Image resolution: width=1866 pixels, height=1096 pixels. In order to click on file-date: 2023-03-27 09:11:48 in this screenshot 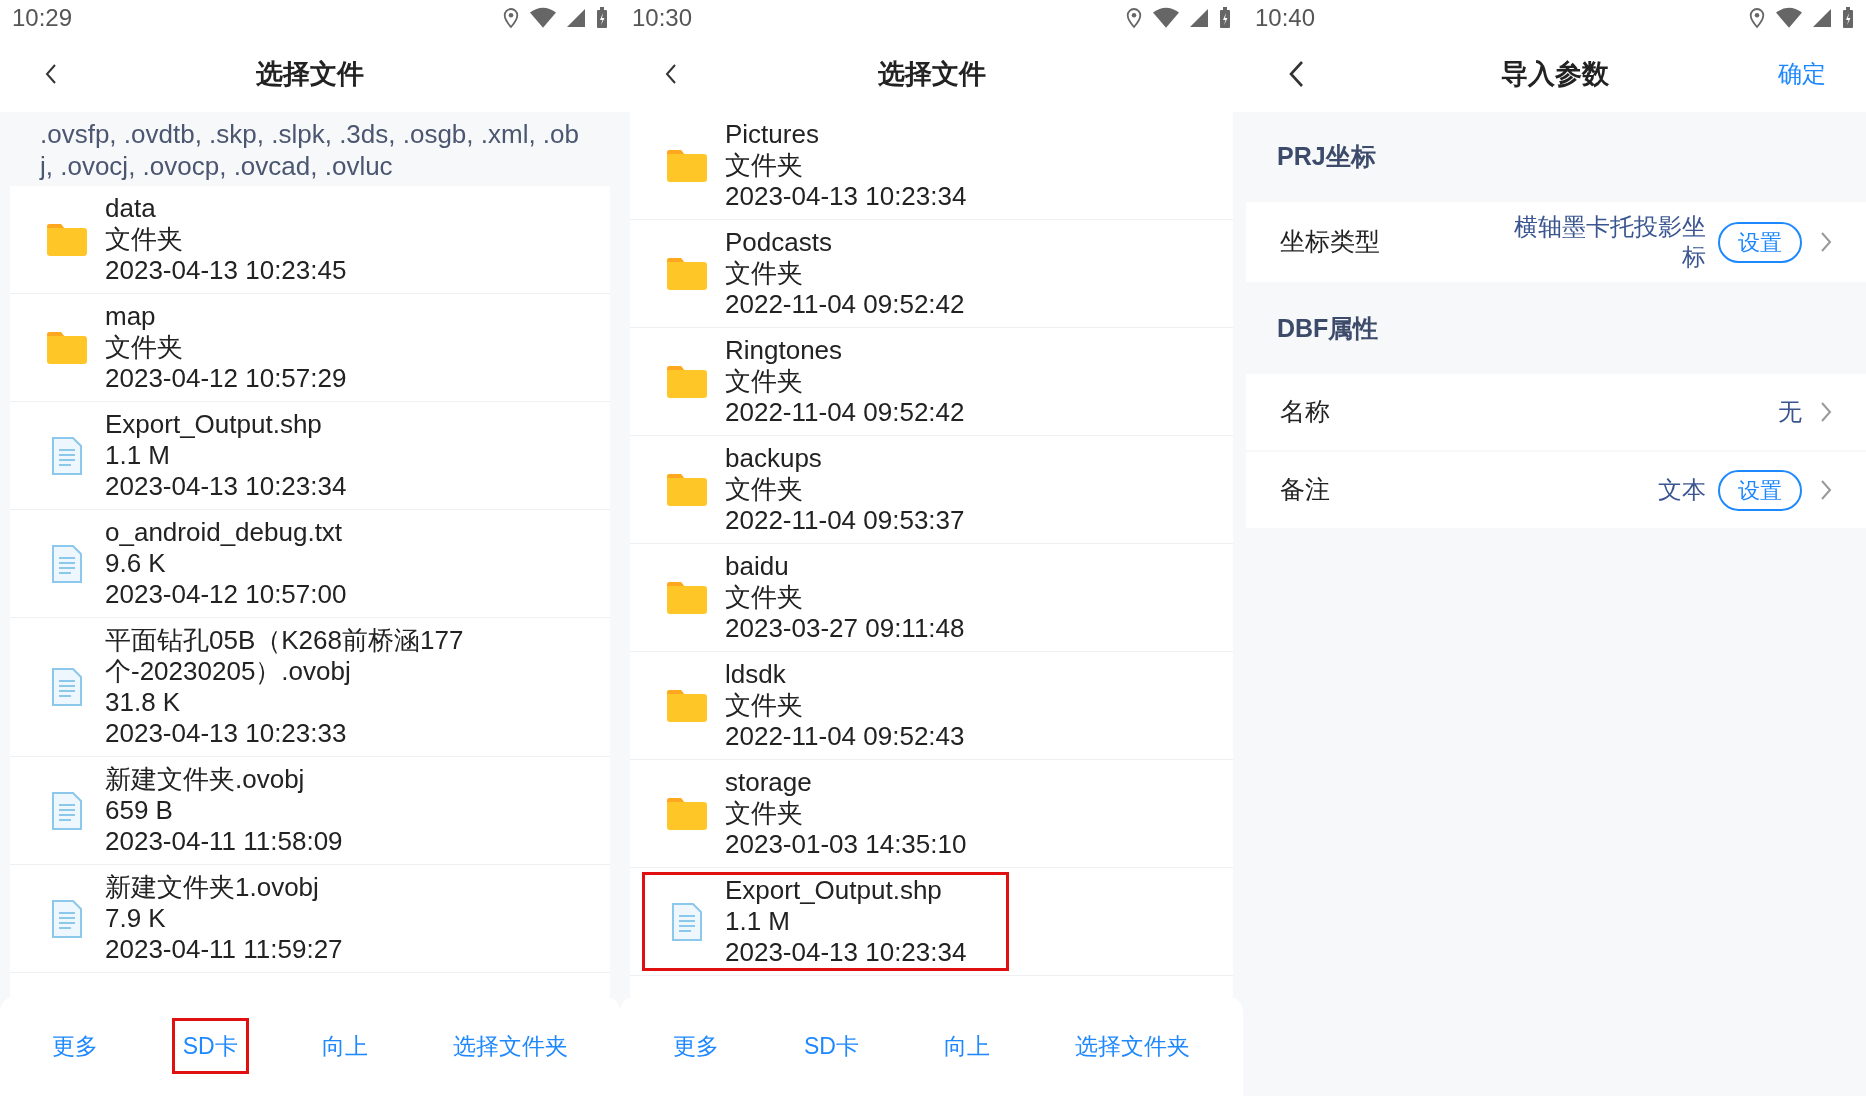, I will do `click(845, 628)`.